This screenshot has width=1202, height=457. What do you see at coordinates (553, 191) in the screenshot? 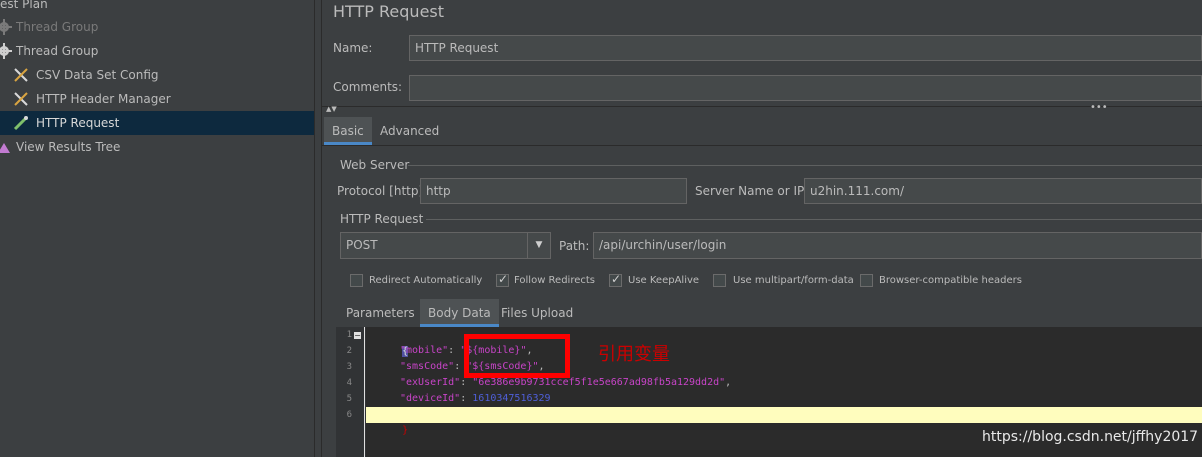
I see `protocol-field: http` at bounding box center [553, 191].